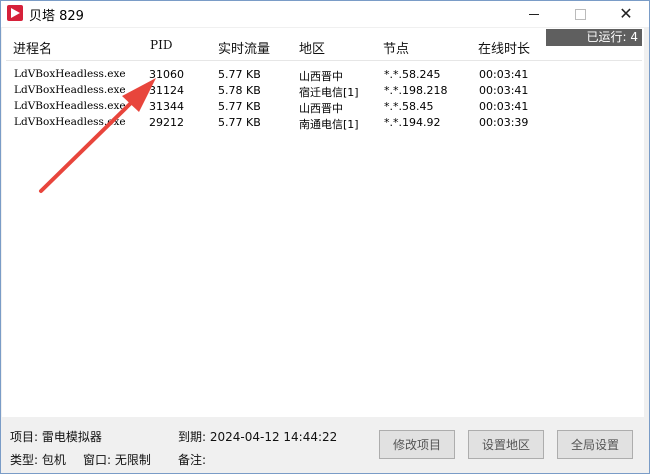 This screenshot has height=474, width=650. I want to click on project-label: 项目: 雷电模拟器, so click(56, 437).